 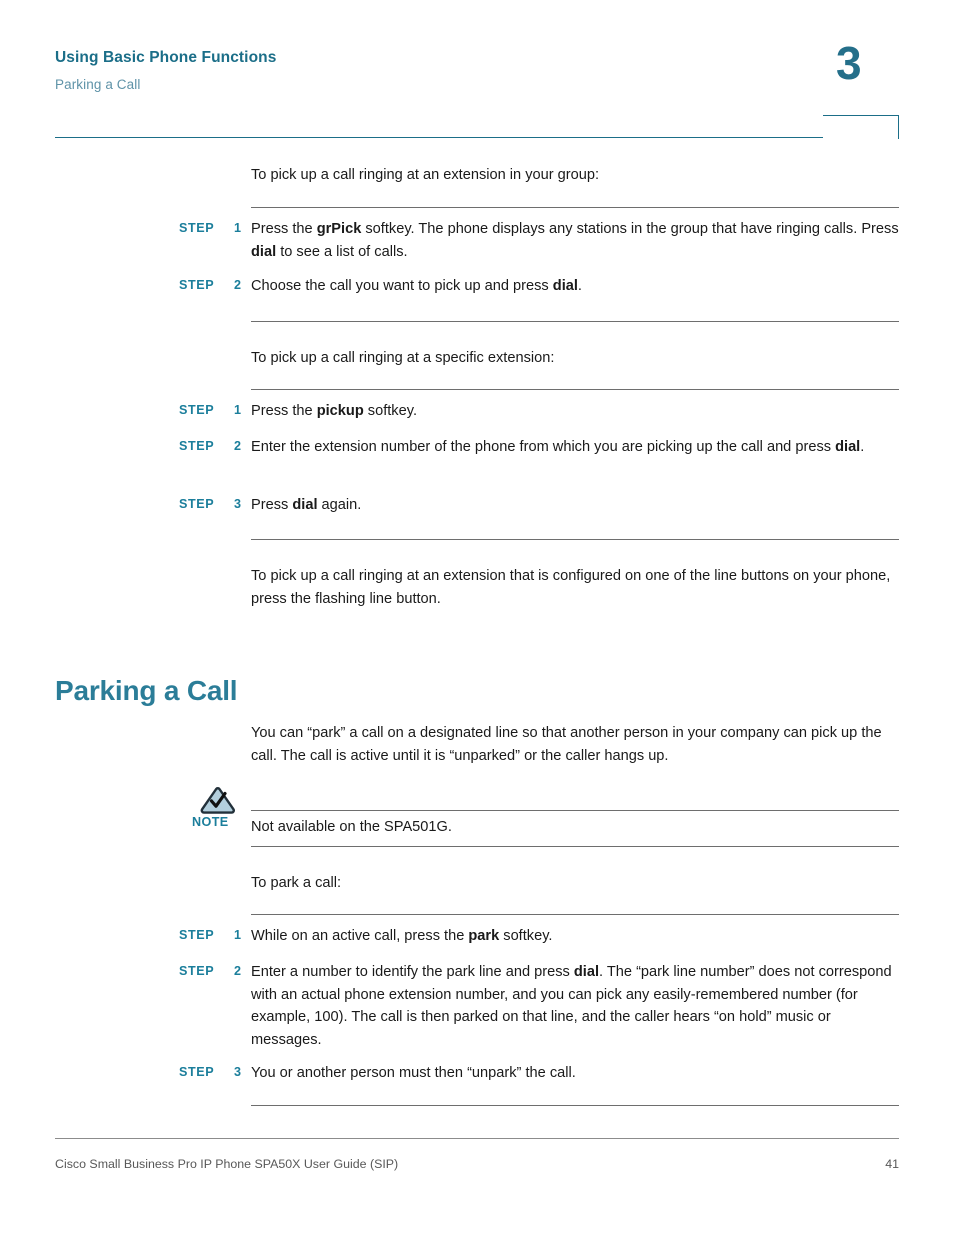 I want to click on page-title: Parking a Call, so click(x=146, y=690).